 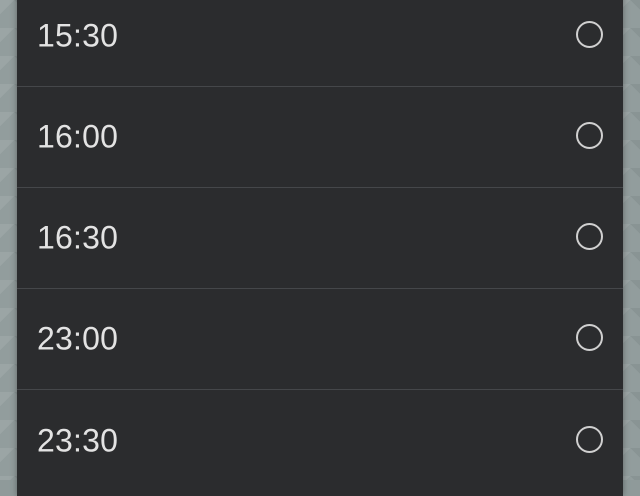 I want to click on time-option-label: 16:00, so click(x=78, y=136).